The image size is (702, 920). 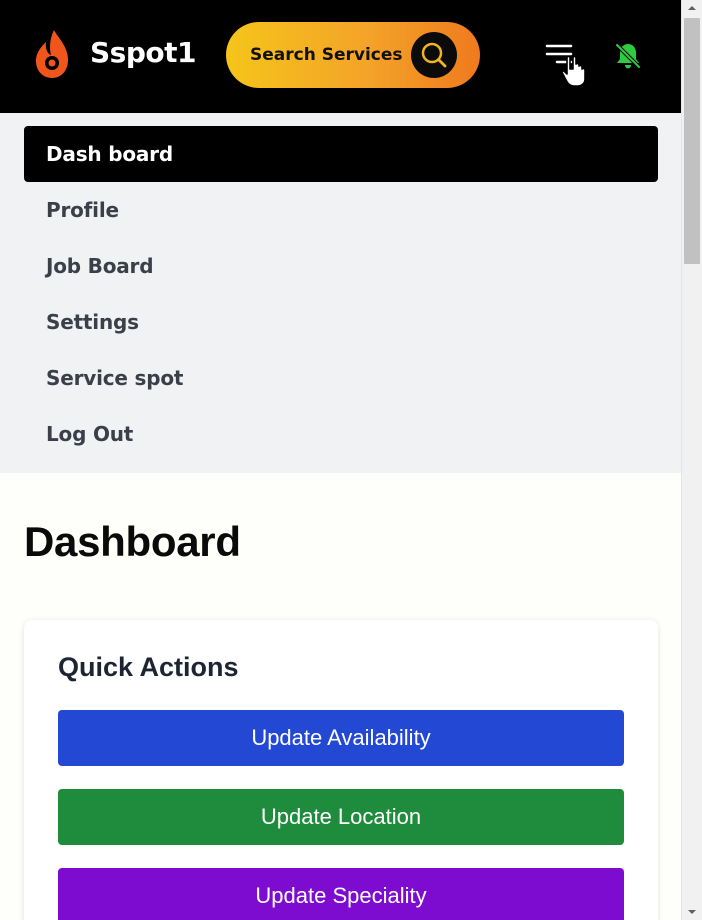 What do you see at coordinates (132, 541) in the screenshot?
I see `page-title: Dashboard` at bounding box center [132, 541].